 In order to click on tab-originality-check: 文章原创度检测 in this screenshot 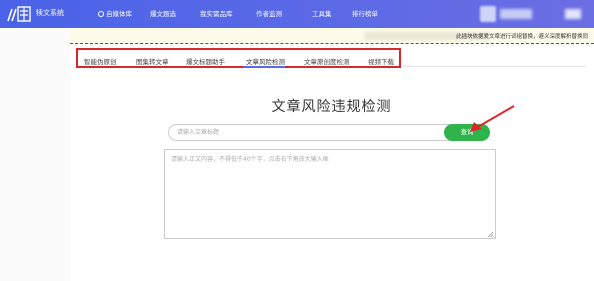, I will do `click(327, 61)`.